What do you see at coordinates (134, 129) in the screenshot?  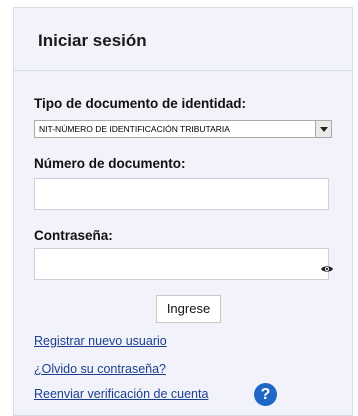 I see `doc-type-selected-value: NIT-NÚMERO DE IDENTIFICACIÓN TRIBUTARIA` at bounding box center [134, 129].